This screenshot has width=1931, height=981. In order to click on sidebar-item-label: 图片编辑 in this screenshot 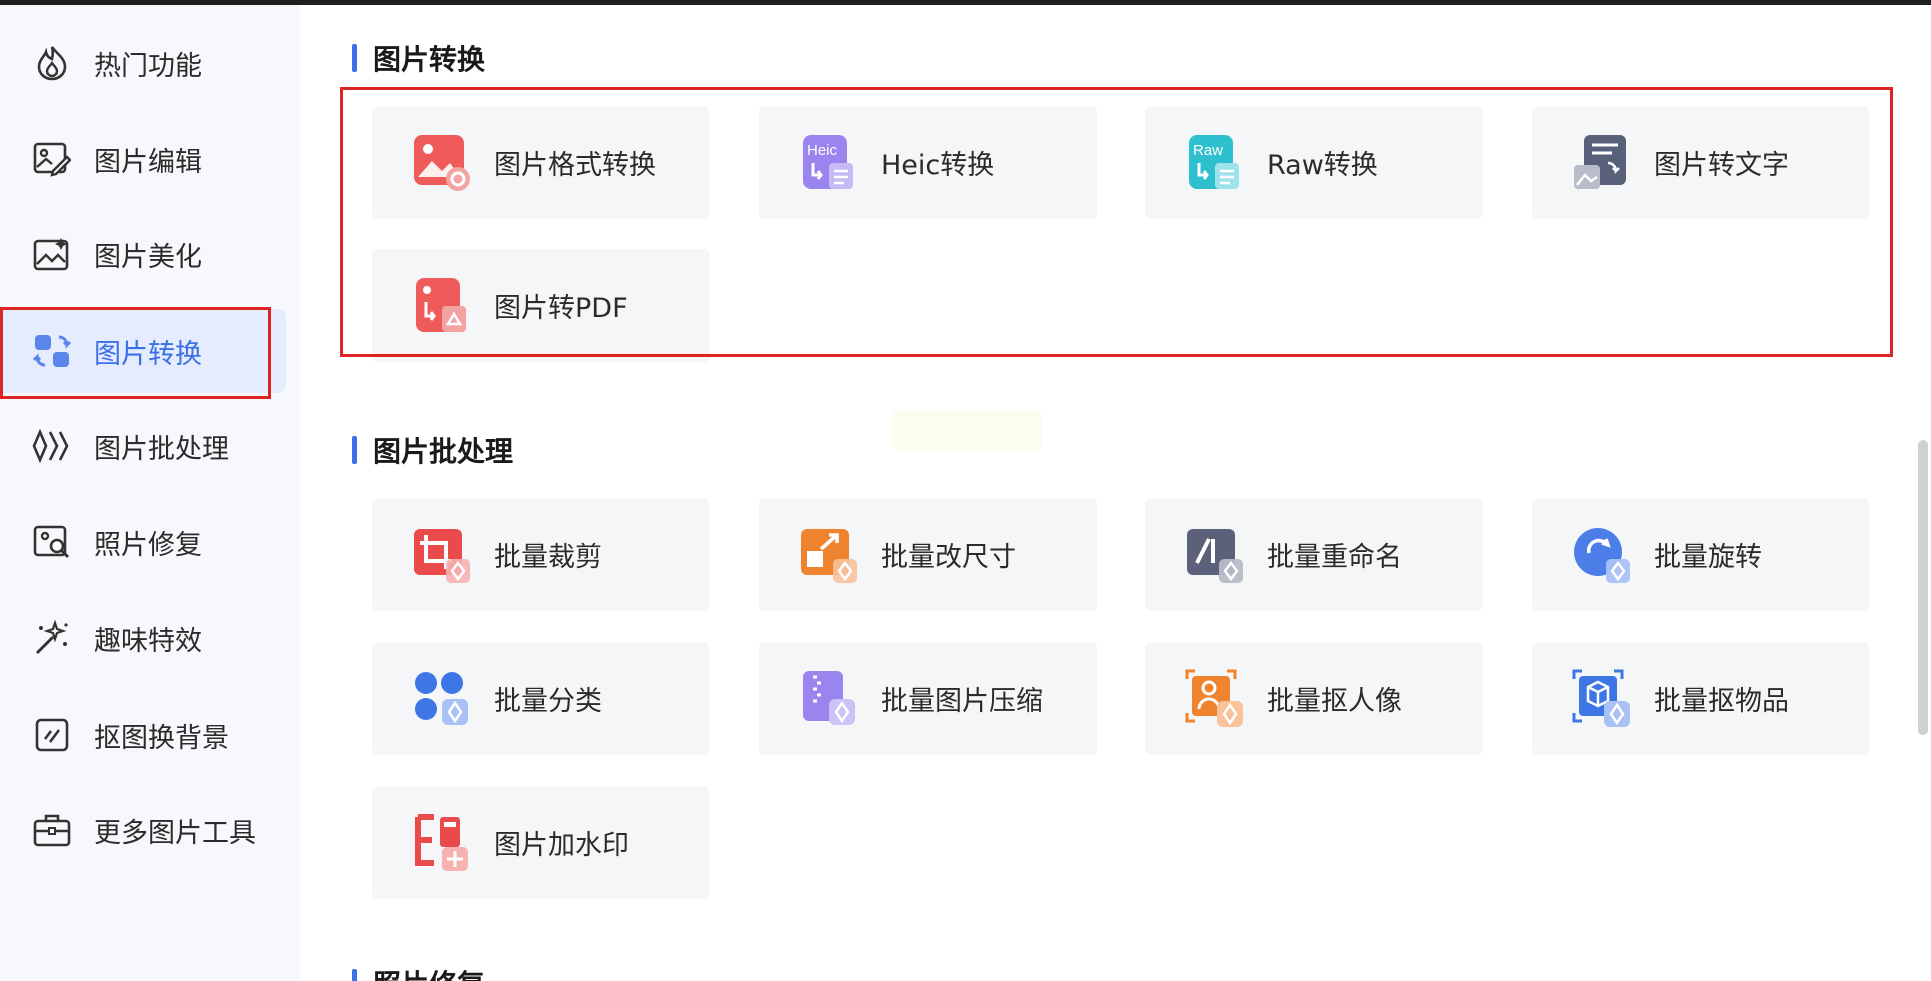, I will do `click(148, 162)`.